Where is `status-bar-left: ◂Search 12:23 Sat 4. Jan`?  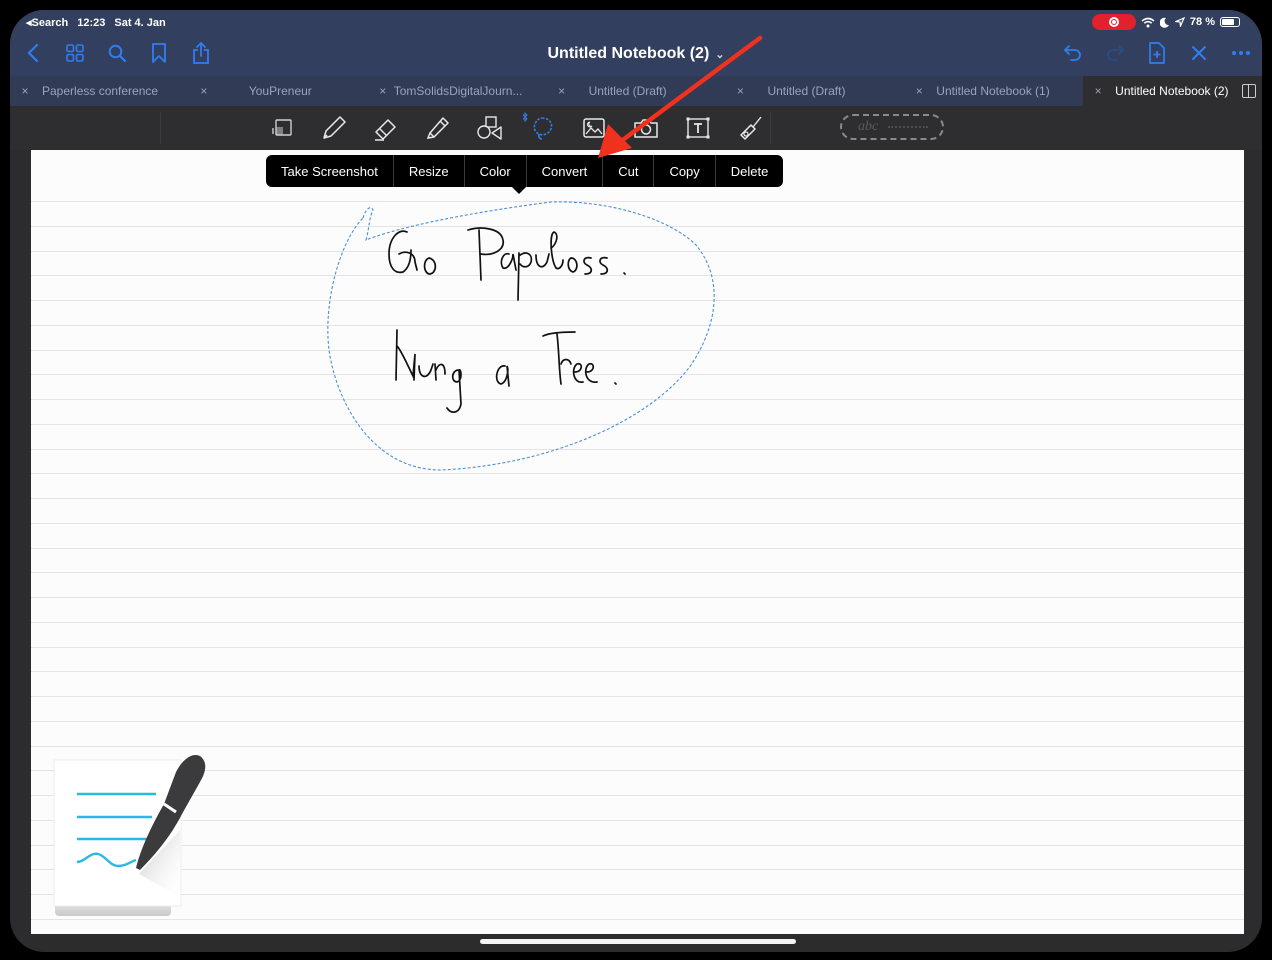
status-bar-left: ◂Search 12:23 Sat 4. Jan is located at coordinates (96, 23).